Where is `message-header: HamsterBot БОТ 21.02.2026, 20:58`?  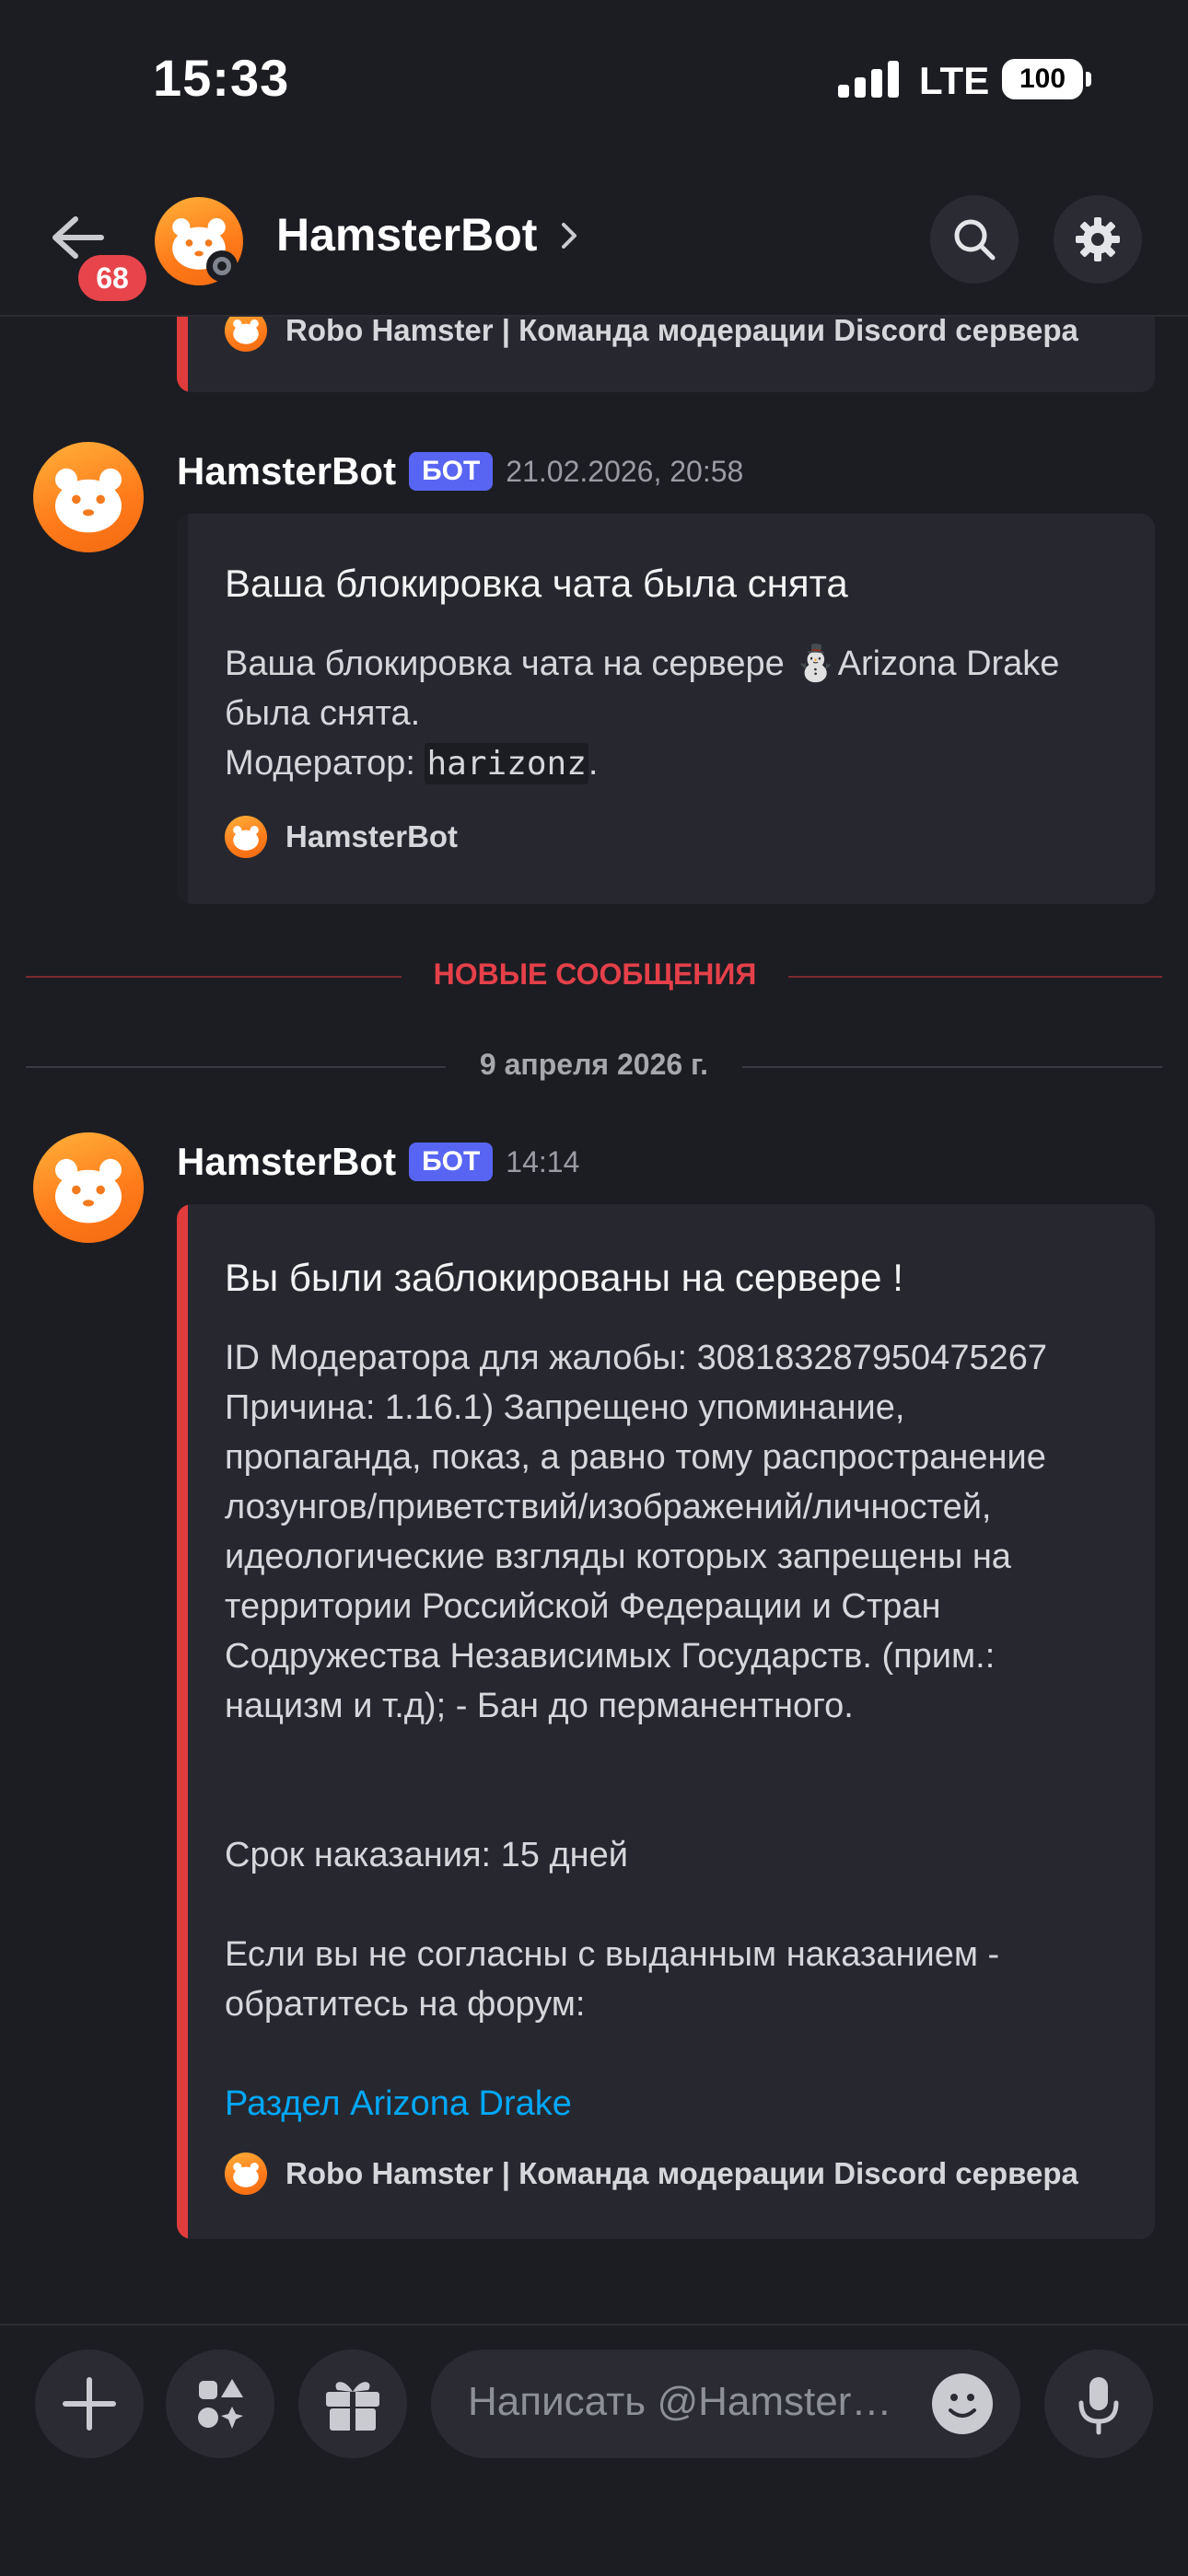 message-header: HamsterBot БОТ 21.02.2026, 20:58 is located at coordinates (460, 471).